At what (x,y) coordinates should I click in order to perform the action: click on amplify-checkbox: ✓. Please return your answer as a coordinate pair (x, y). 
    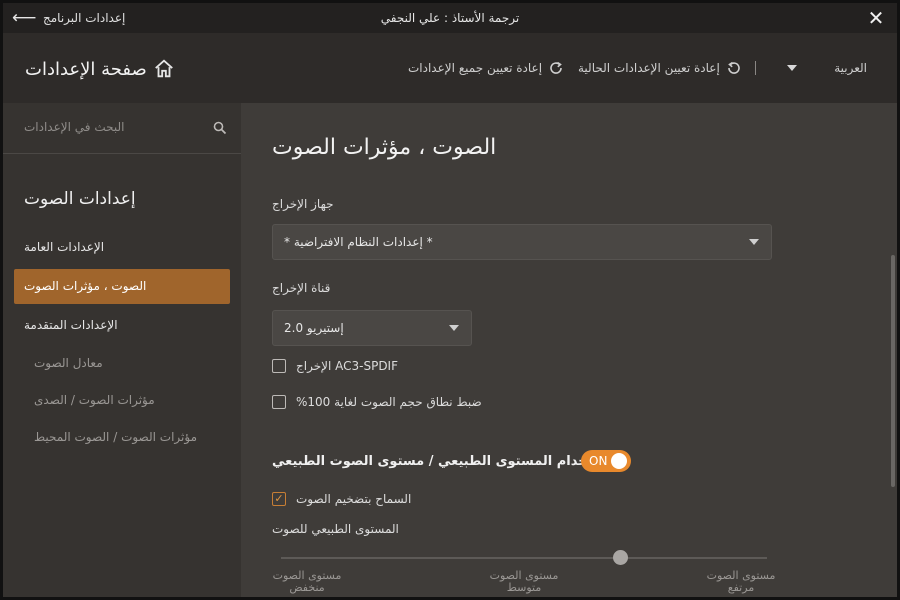
    Looking at the image, I should click on (279, 499).